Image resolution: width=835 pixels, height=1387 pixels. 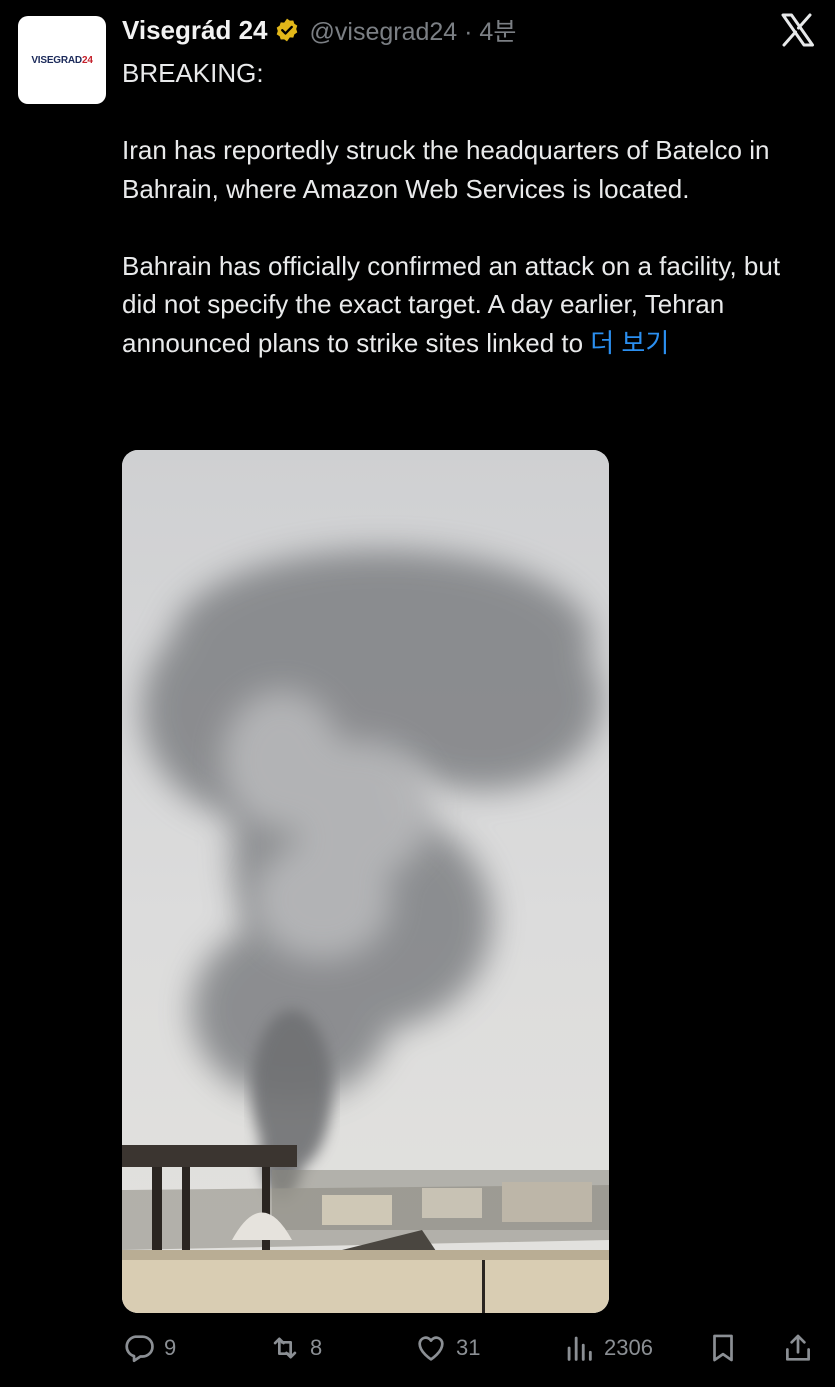 What do you see at coordinates (468, 1347) in the screenshot?
I see `like-count: 31` at bounding box center [468, 1347].